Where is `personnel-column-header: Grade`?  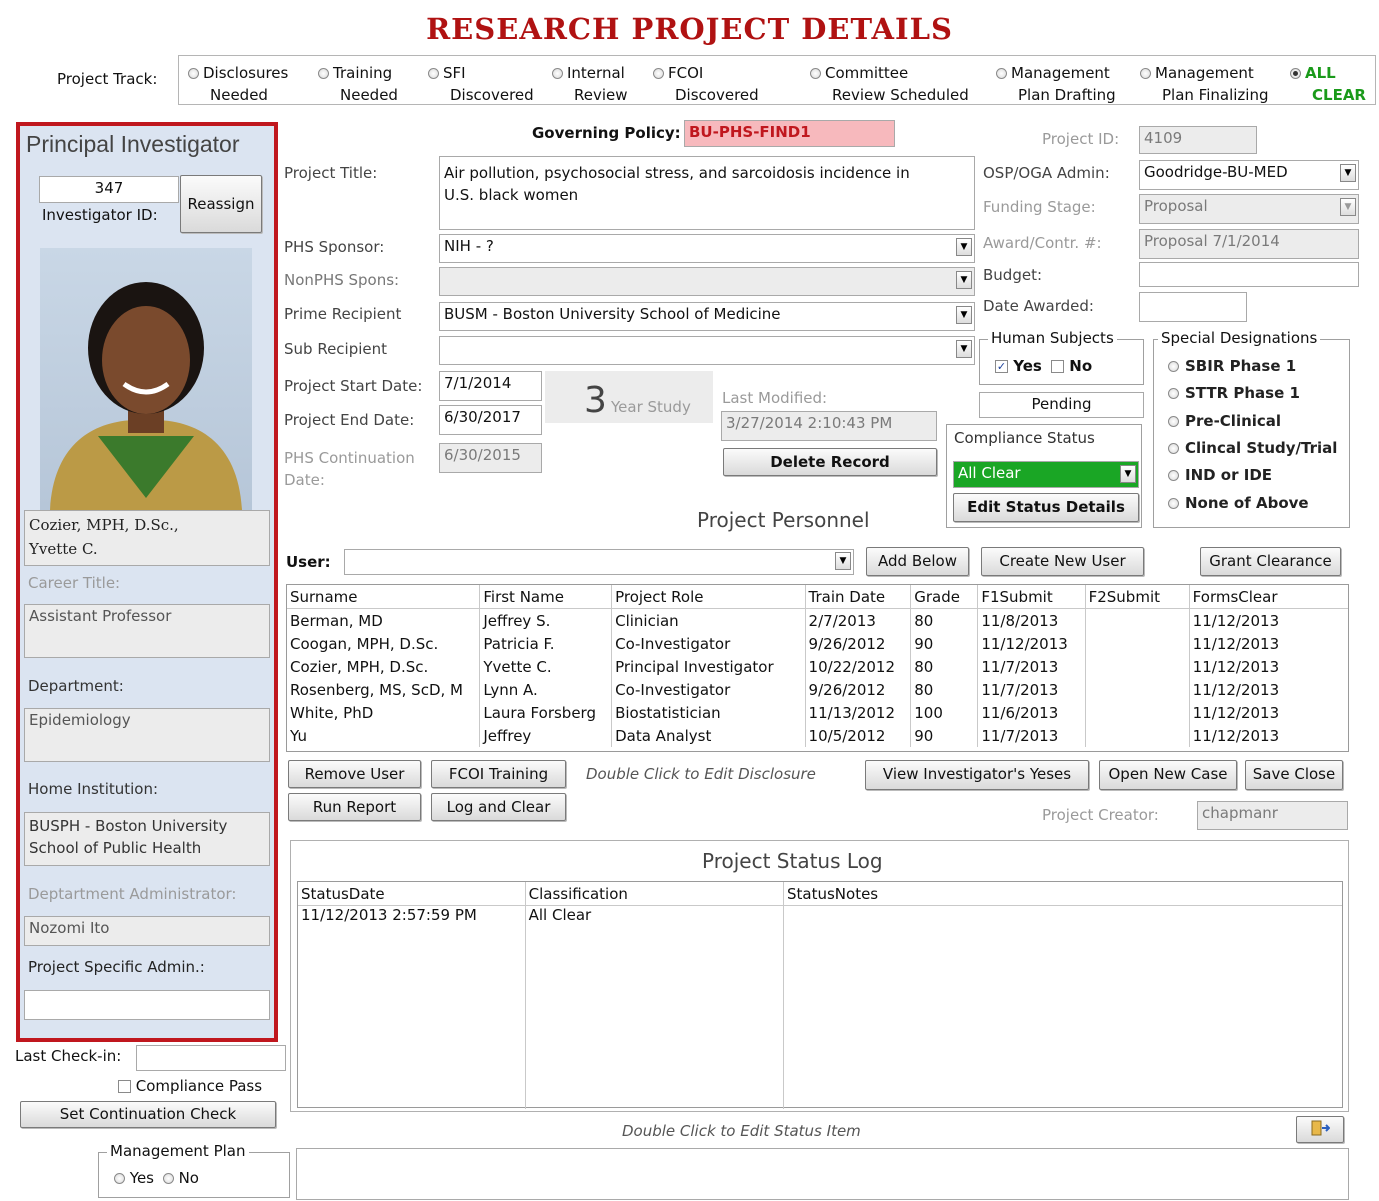
personnel-column-header: Grade is located at coordinates (944, 597).